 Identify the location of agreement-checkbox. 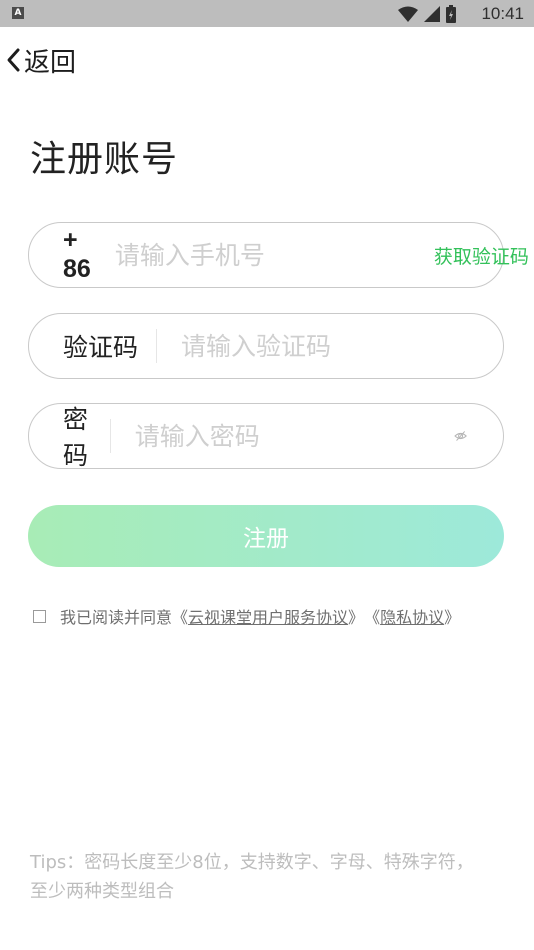
(39, 616).